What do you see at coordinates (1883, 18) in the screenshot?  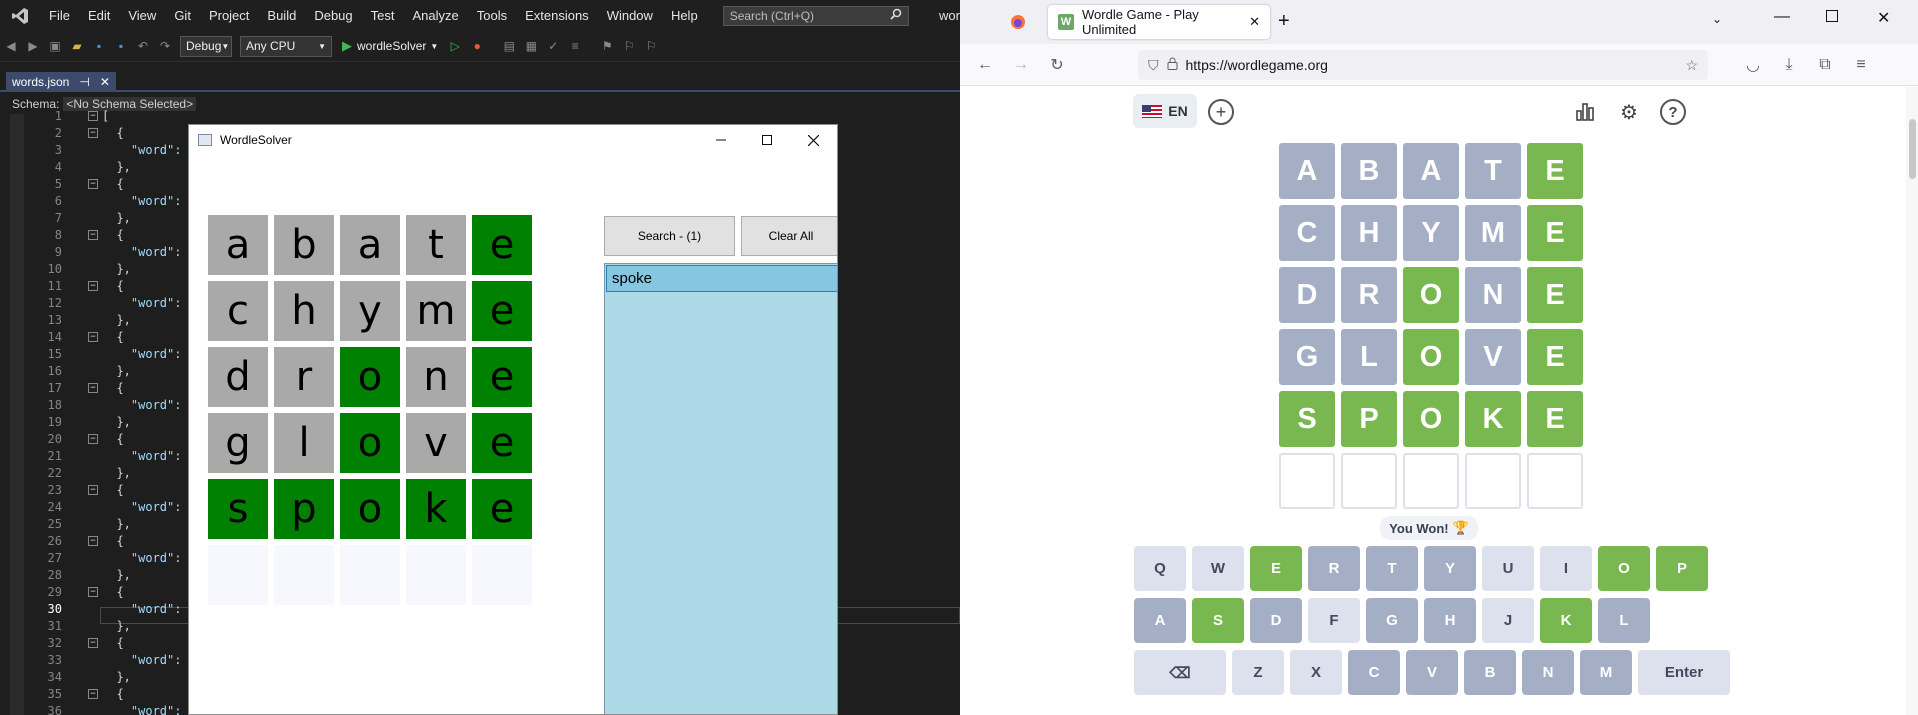 I see `close-window-icon: ✕` at bounding box center [1883, 18].